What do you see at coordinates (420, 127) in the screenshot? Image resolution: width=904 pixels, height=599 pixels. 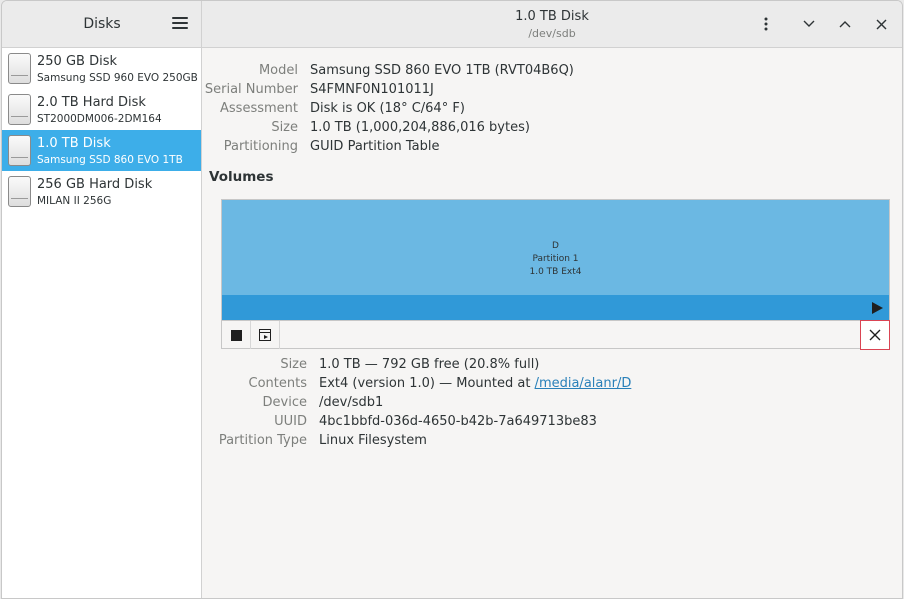 I see `size-value: 1.0 TB (1,000,204,886,016 bytes)` at bounding box center [420, 127].